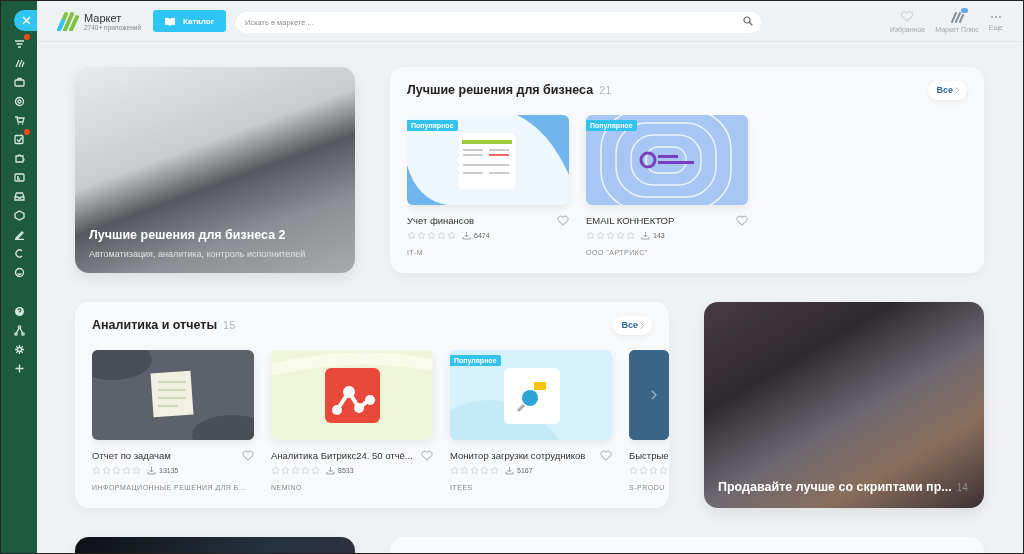 The height and width of the screenshot is (554, 1024). What do you see at coordinates (649, 455) in the screenshot?
I see `app-title: Быстрые` at bounding box center [649, 455].